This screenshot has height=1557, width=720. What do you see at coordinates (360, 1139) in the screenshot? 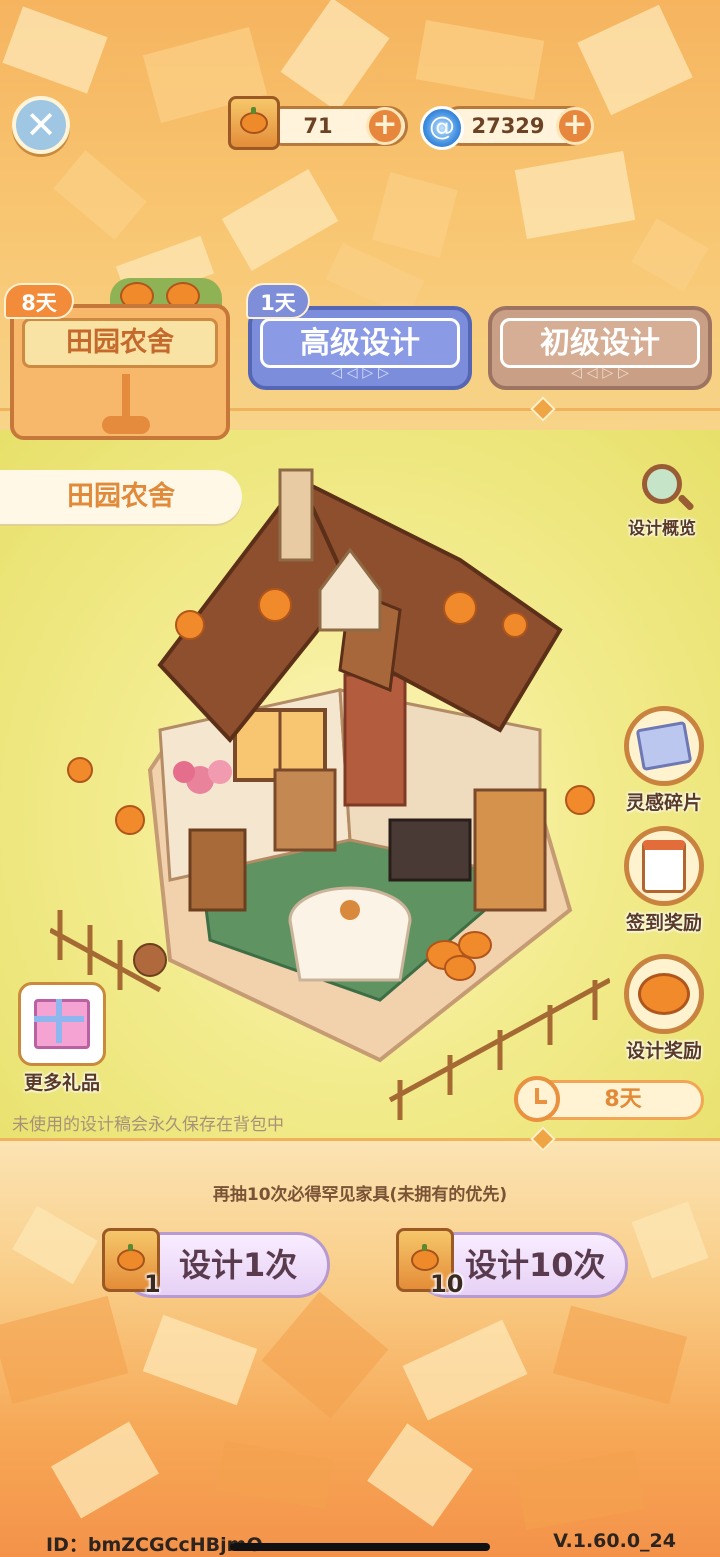
I see `divider-bottom` at bounding box center [360, 1139].